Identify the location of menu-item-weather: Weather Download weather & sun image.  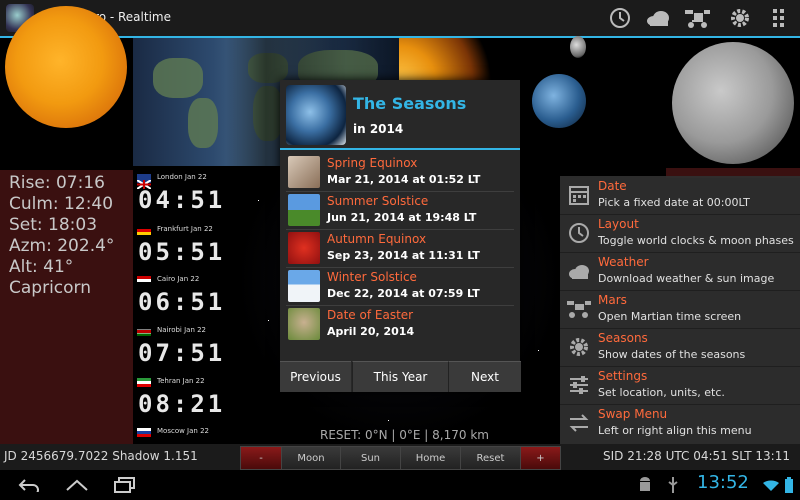
(680, 271).